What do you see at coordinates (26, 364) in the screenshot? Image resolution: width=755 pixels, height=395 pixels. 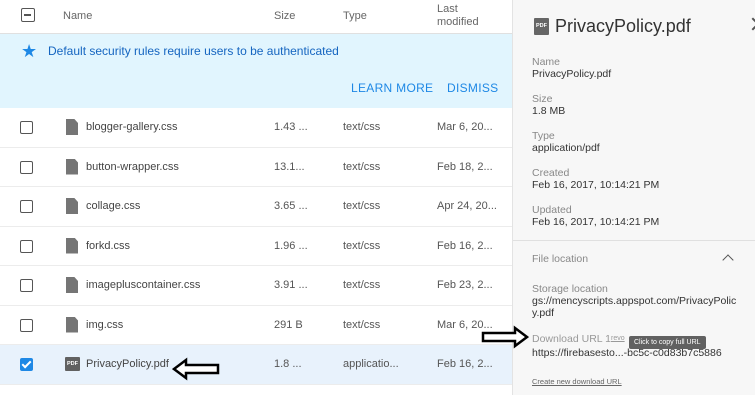 I see `row-checkbox-checked` at bounding box center [26, 364].